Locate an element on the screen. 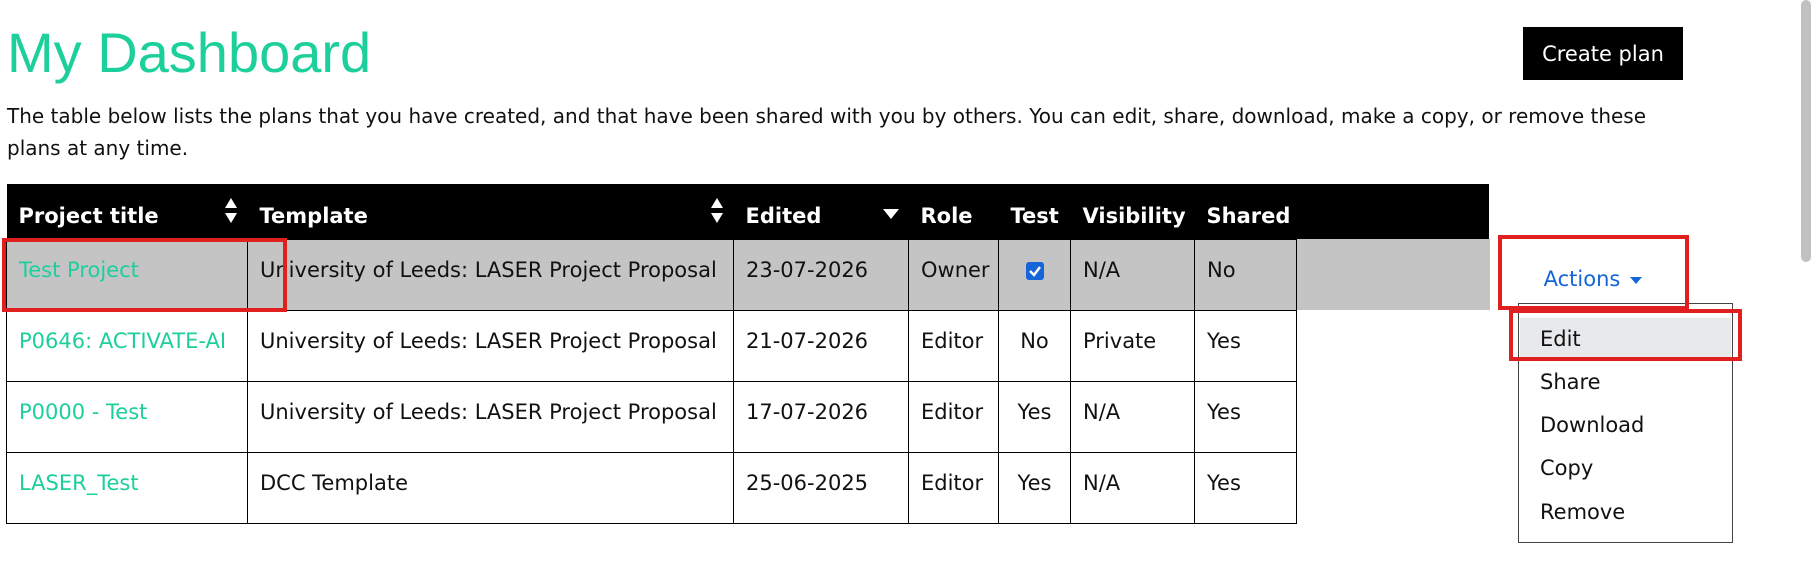  shared-cell: No is located at coordinates (1245, 274).